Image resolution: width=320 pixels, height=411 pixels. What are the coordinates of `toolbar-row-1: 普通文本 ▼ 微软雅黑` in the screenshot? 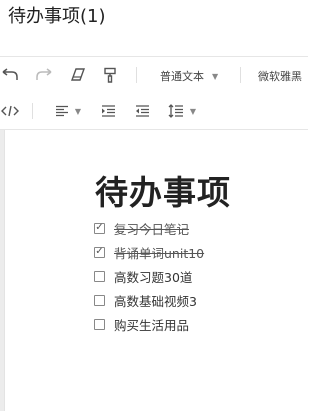 It's located at (154, 75).